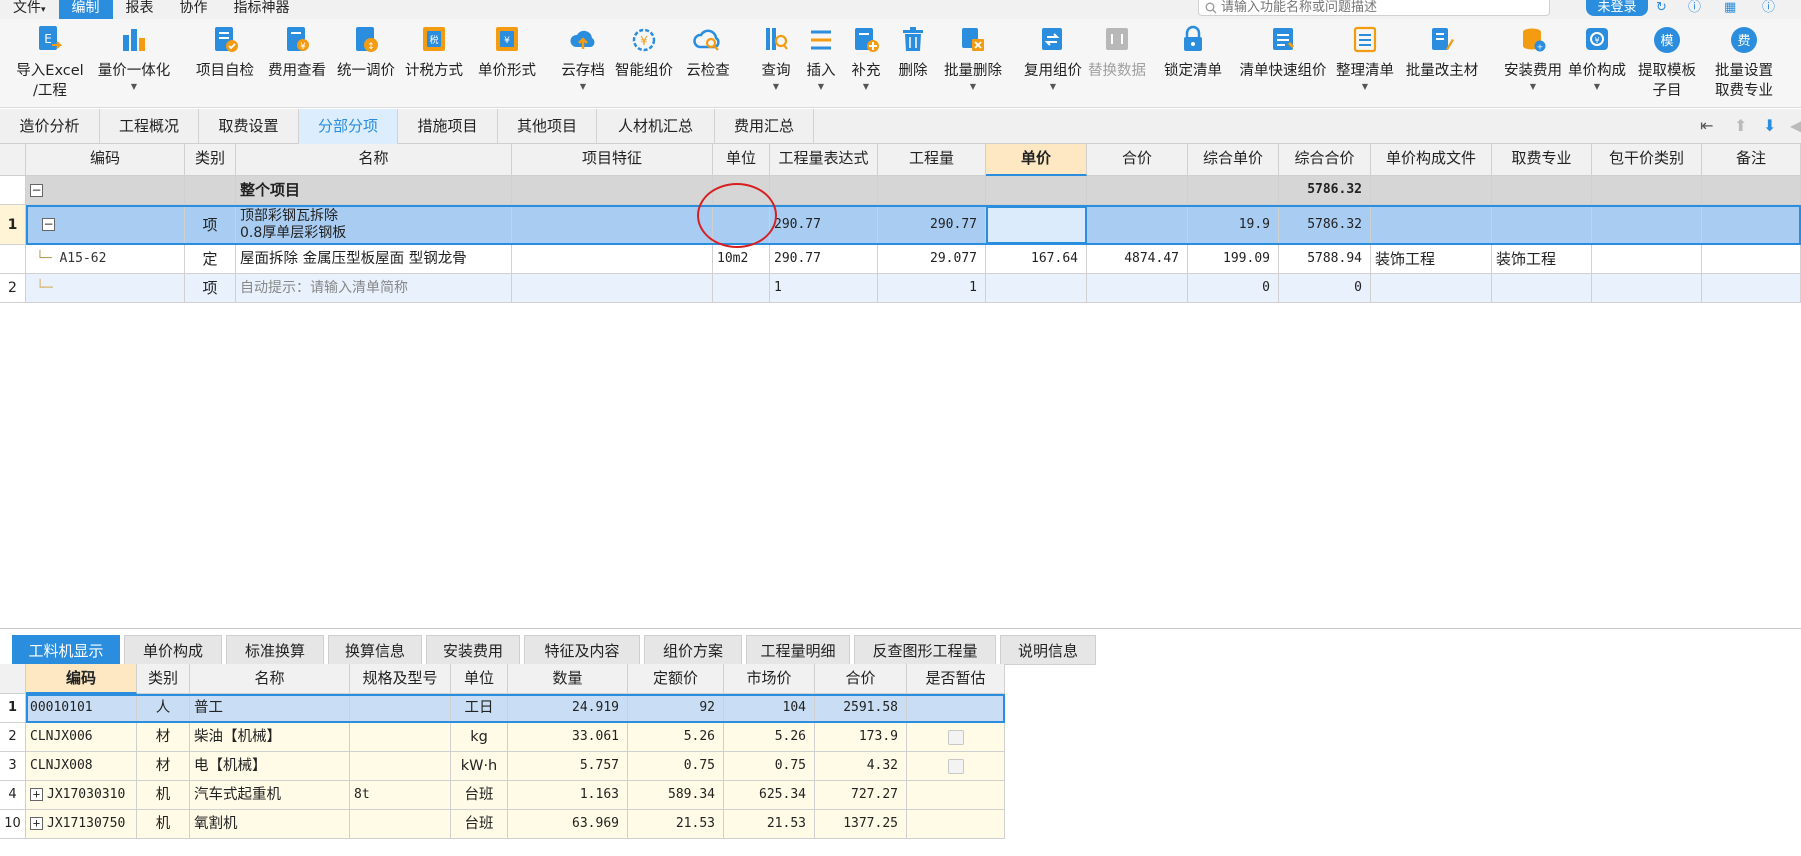 The width and height of the screenshot is (1801, 856). Describe the element at coordinates (1193, 53) in the screenshot. I see `lock-list-button: 锁定清单` at that location.